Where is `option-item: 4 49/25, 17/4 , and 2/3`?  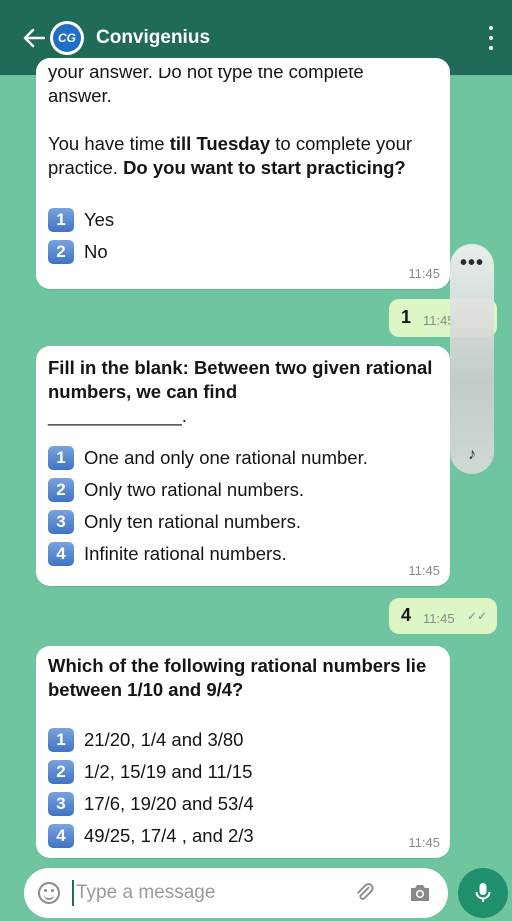 option-item: 4 49/25, 17/4 , and 2/3 is located at coordinates (243, 836).